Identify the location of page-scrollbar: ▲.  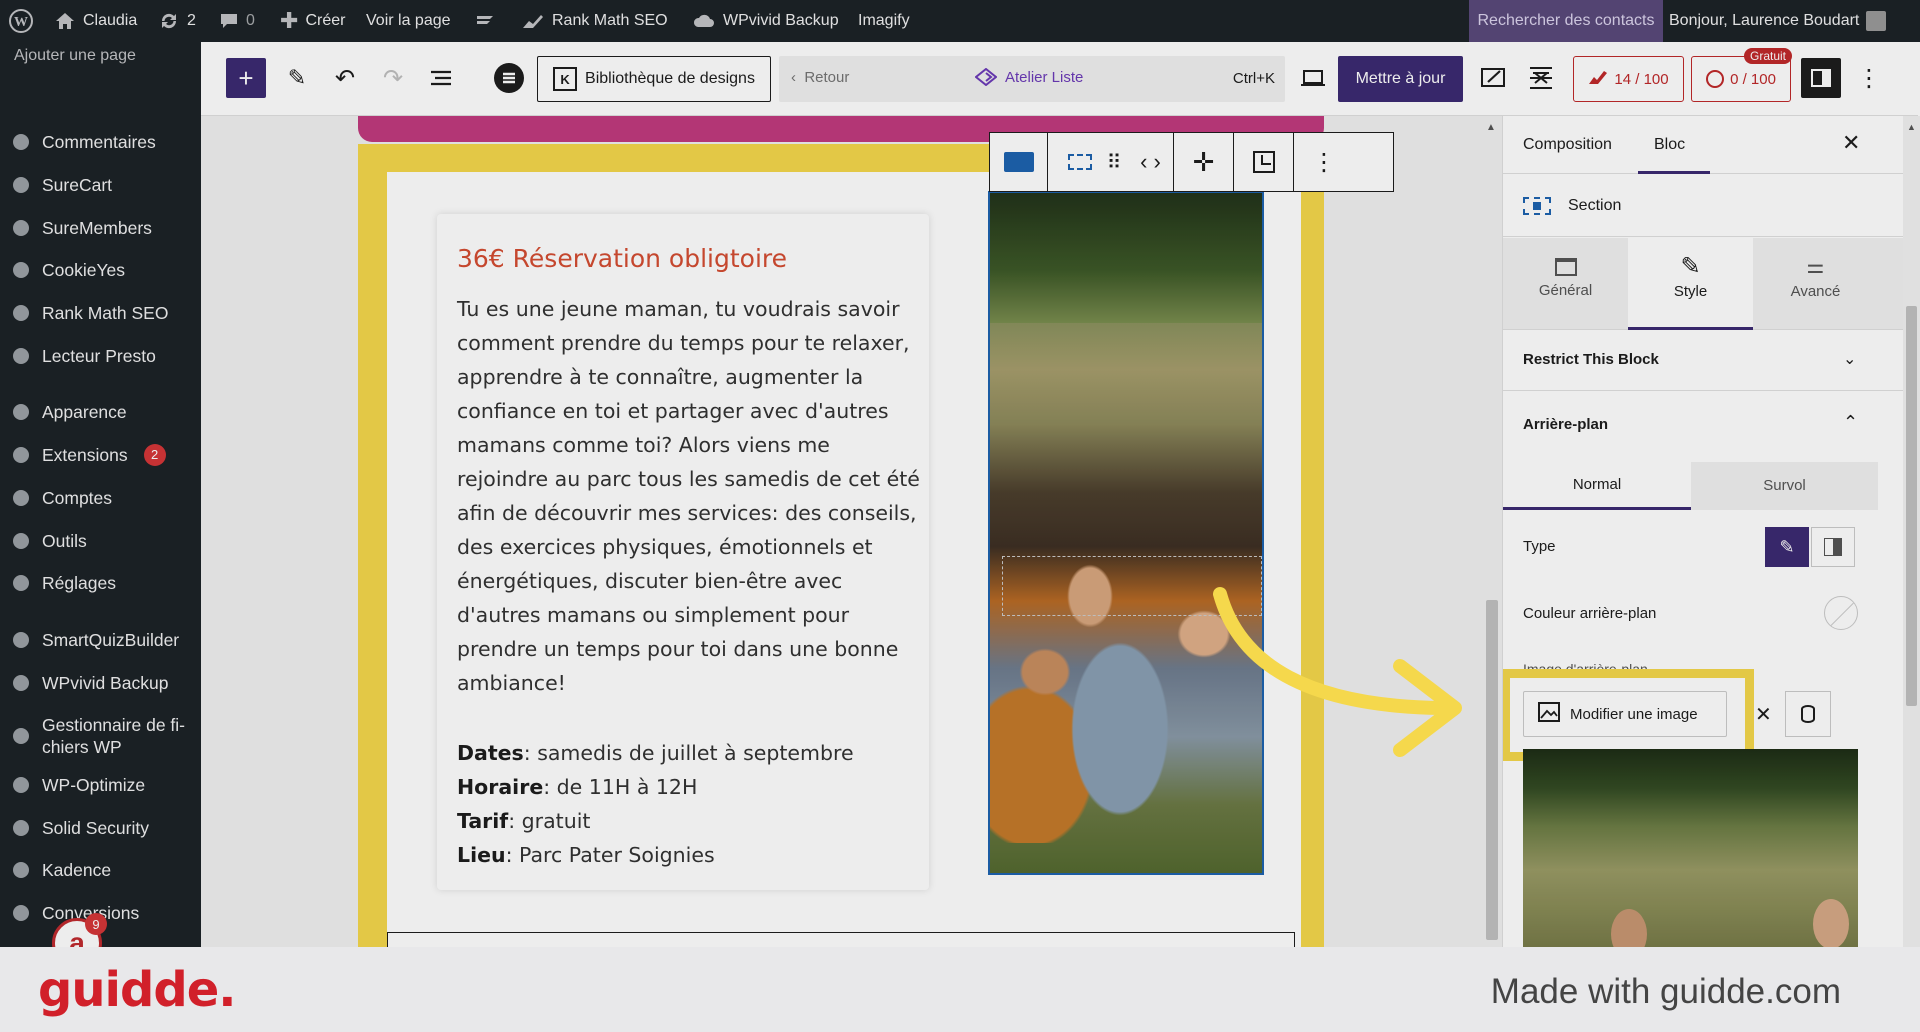
(1911, 531).